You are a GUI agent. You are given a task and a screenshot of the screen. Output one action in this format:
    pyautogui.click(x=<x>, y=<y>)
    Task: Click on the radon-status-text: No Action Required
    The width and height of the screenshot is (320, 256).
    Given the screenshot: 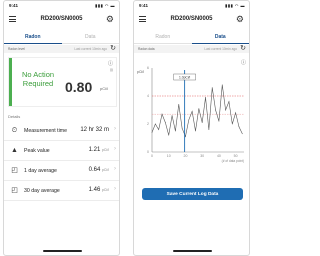 What is the action you would take?
    pyautogui.click(x=38, y=79)
    